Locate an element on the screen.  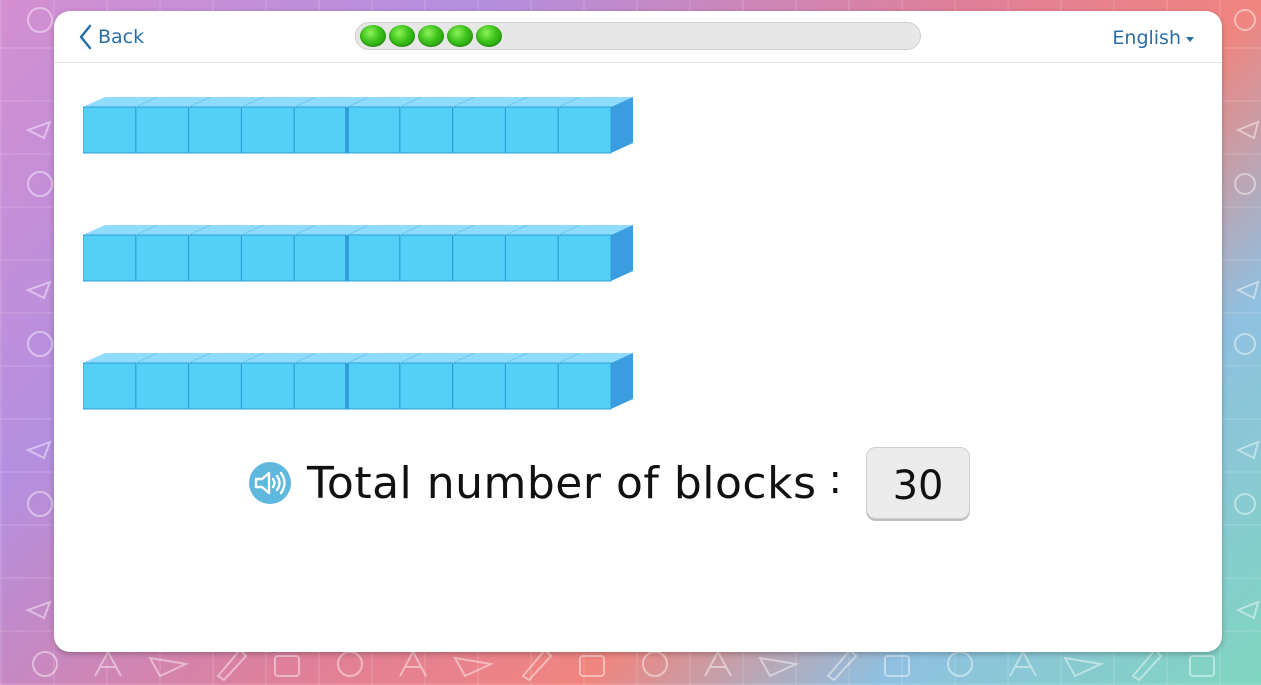
question-row: Total number of blocks : 30 is located at coordinates (610, 483).